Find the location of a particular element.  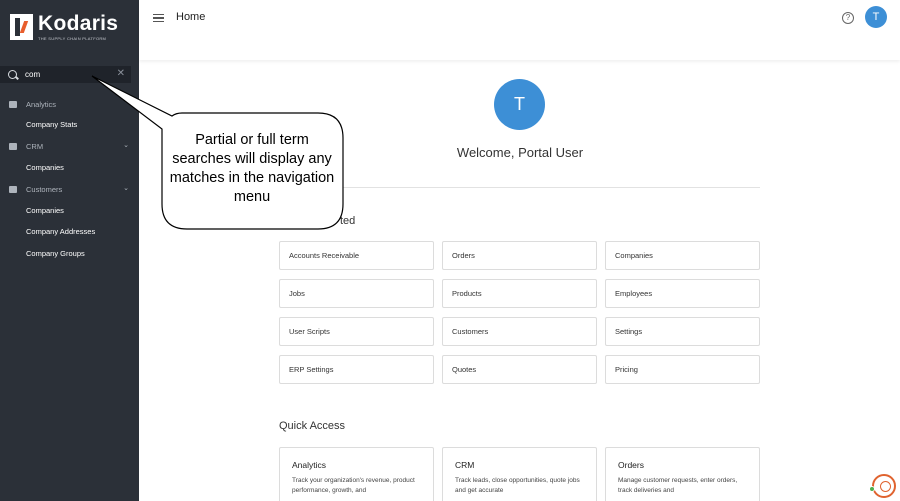

chat-icon is located at coordinates (884, 486).